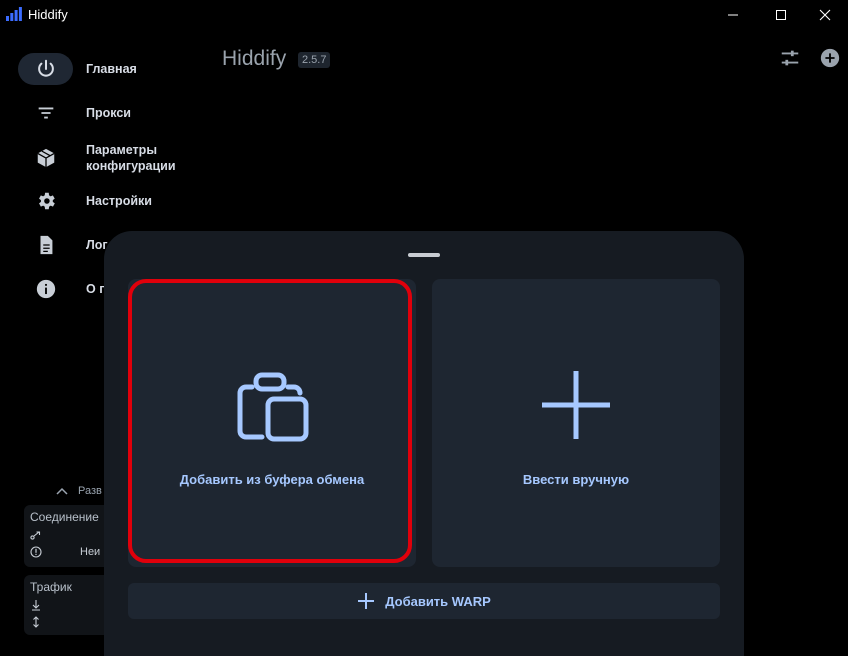 The width and height of the screenshot is (848, 656). What do you see at coordinates (45, 158) in the screenshot?
I see `box-icon` at bounding box center [45, 158].